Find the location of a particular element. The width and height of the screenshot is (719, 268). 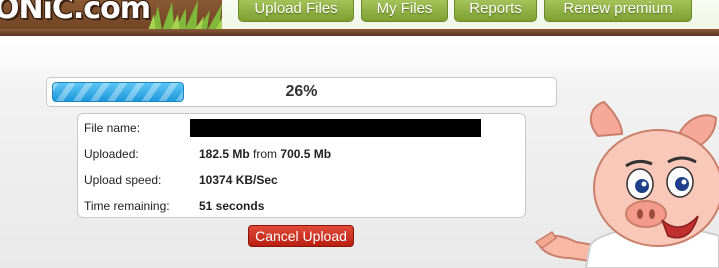

nav-reports: Reports is located at coordinates (495, 11).